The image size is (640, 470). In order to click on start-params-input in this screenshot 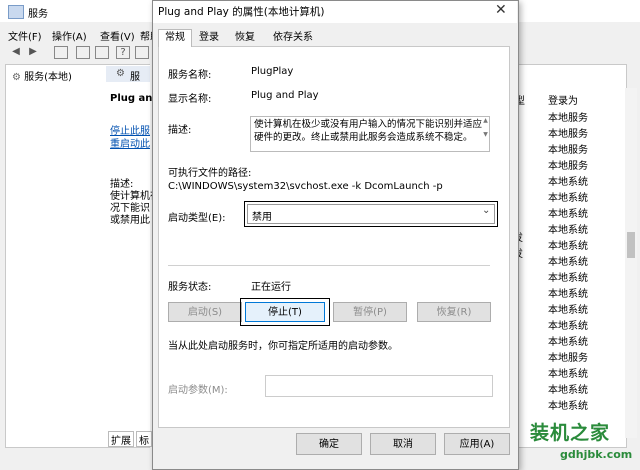, I will do `click(379, 386)`.